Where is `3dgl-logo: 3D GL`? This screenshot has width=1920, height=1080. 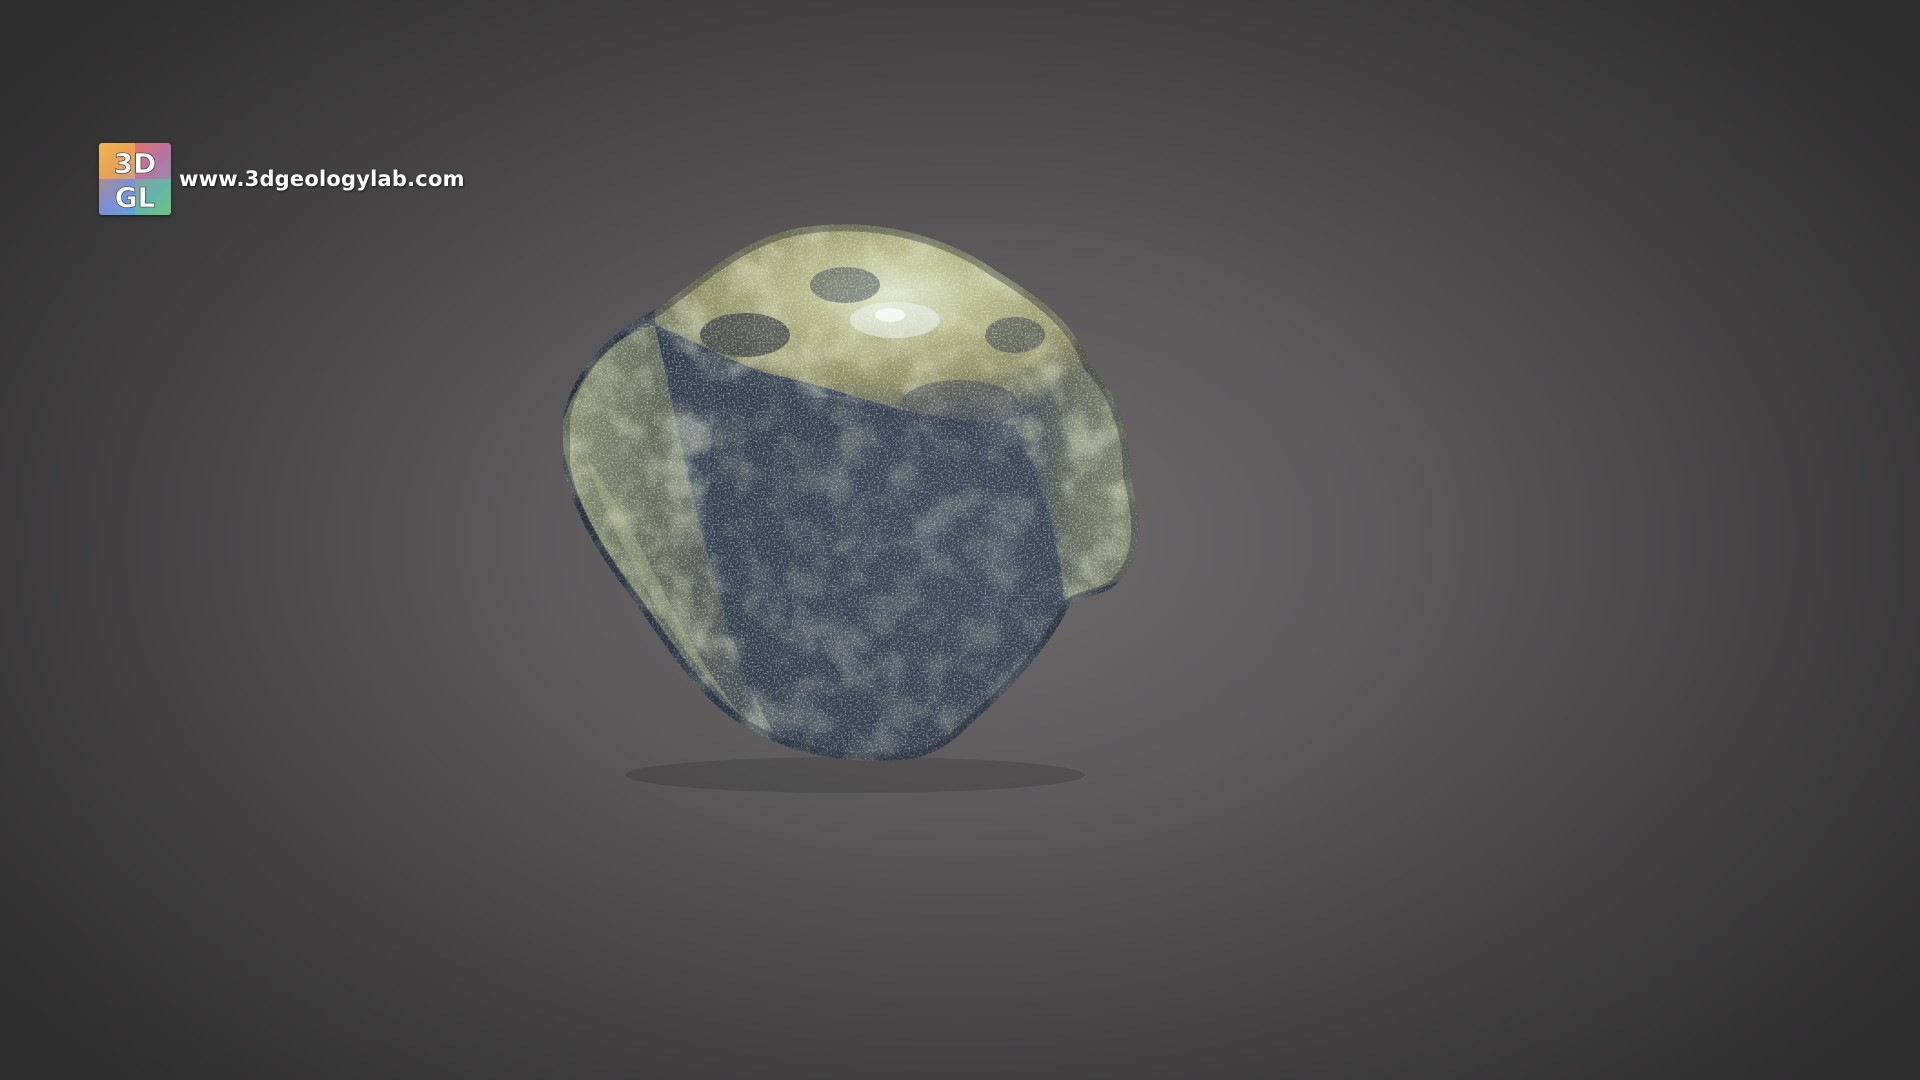 3dgl-logo: 3D GL is located at coordinates (135, 179).